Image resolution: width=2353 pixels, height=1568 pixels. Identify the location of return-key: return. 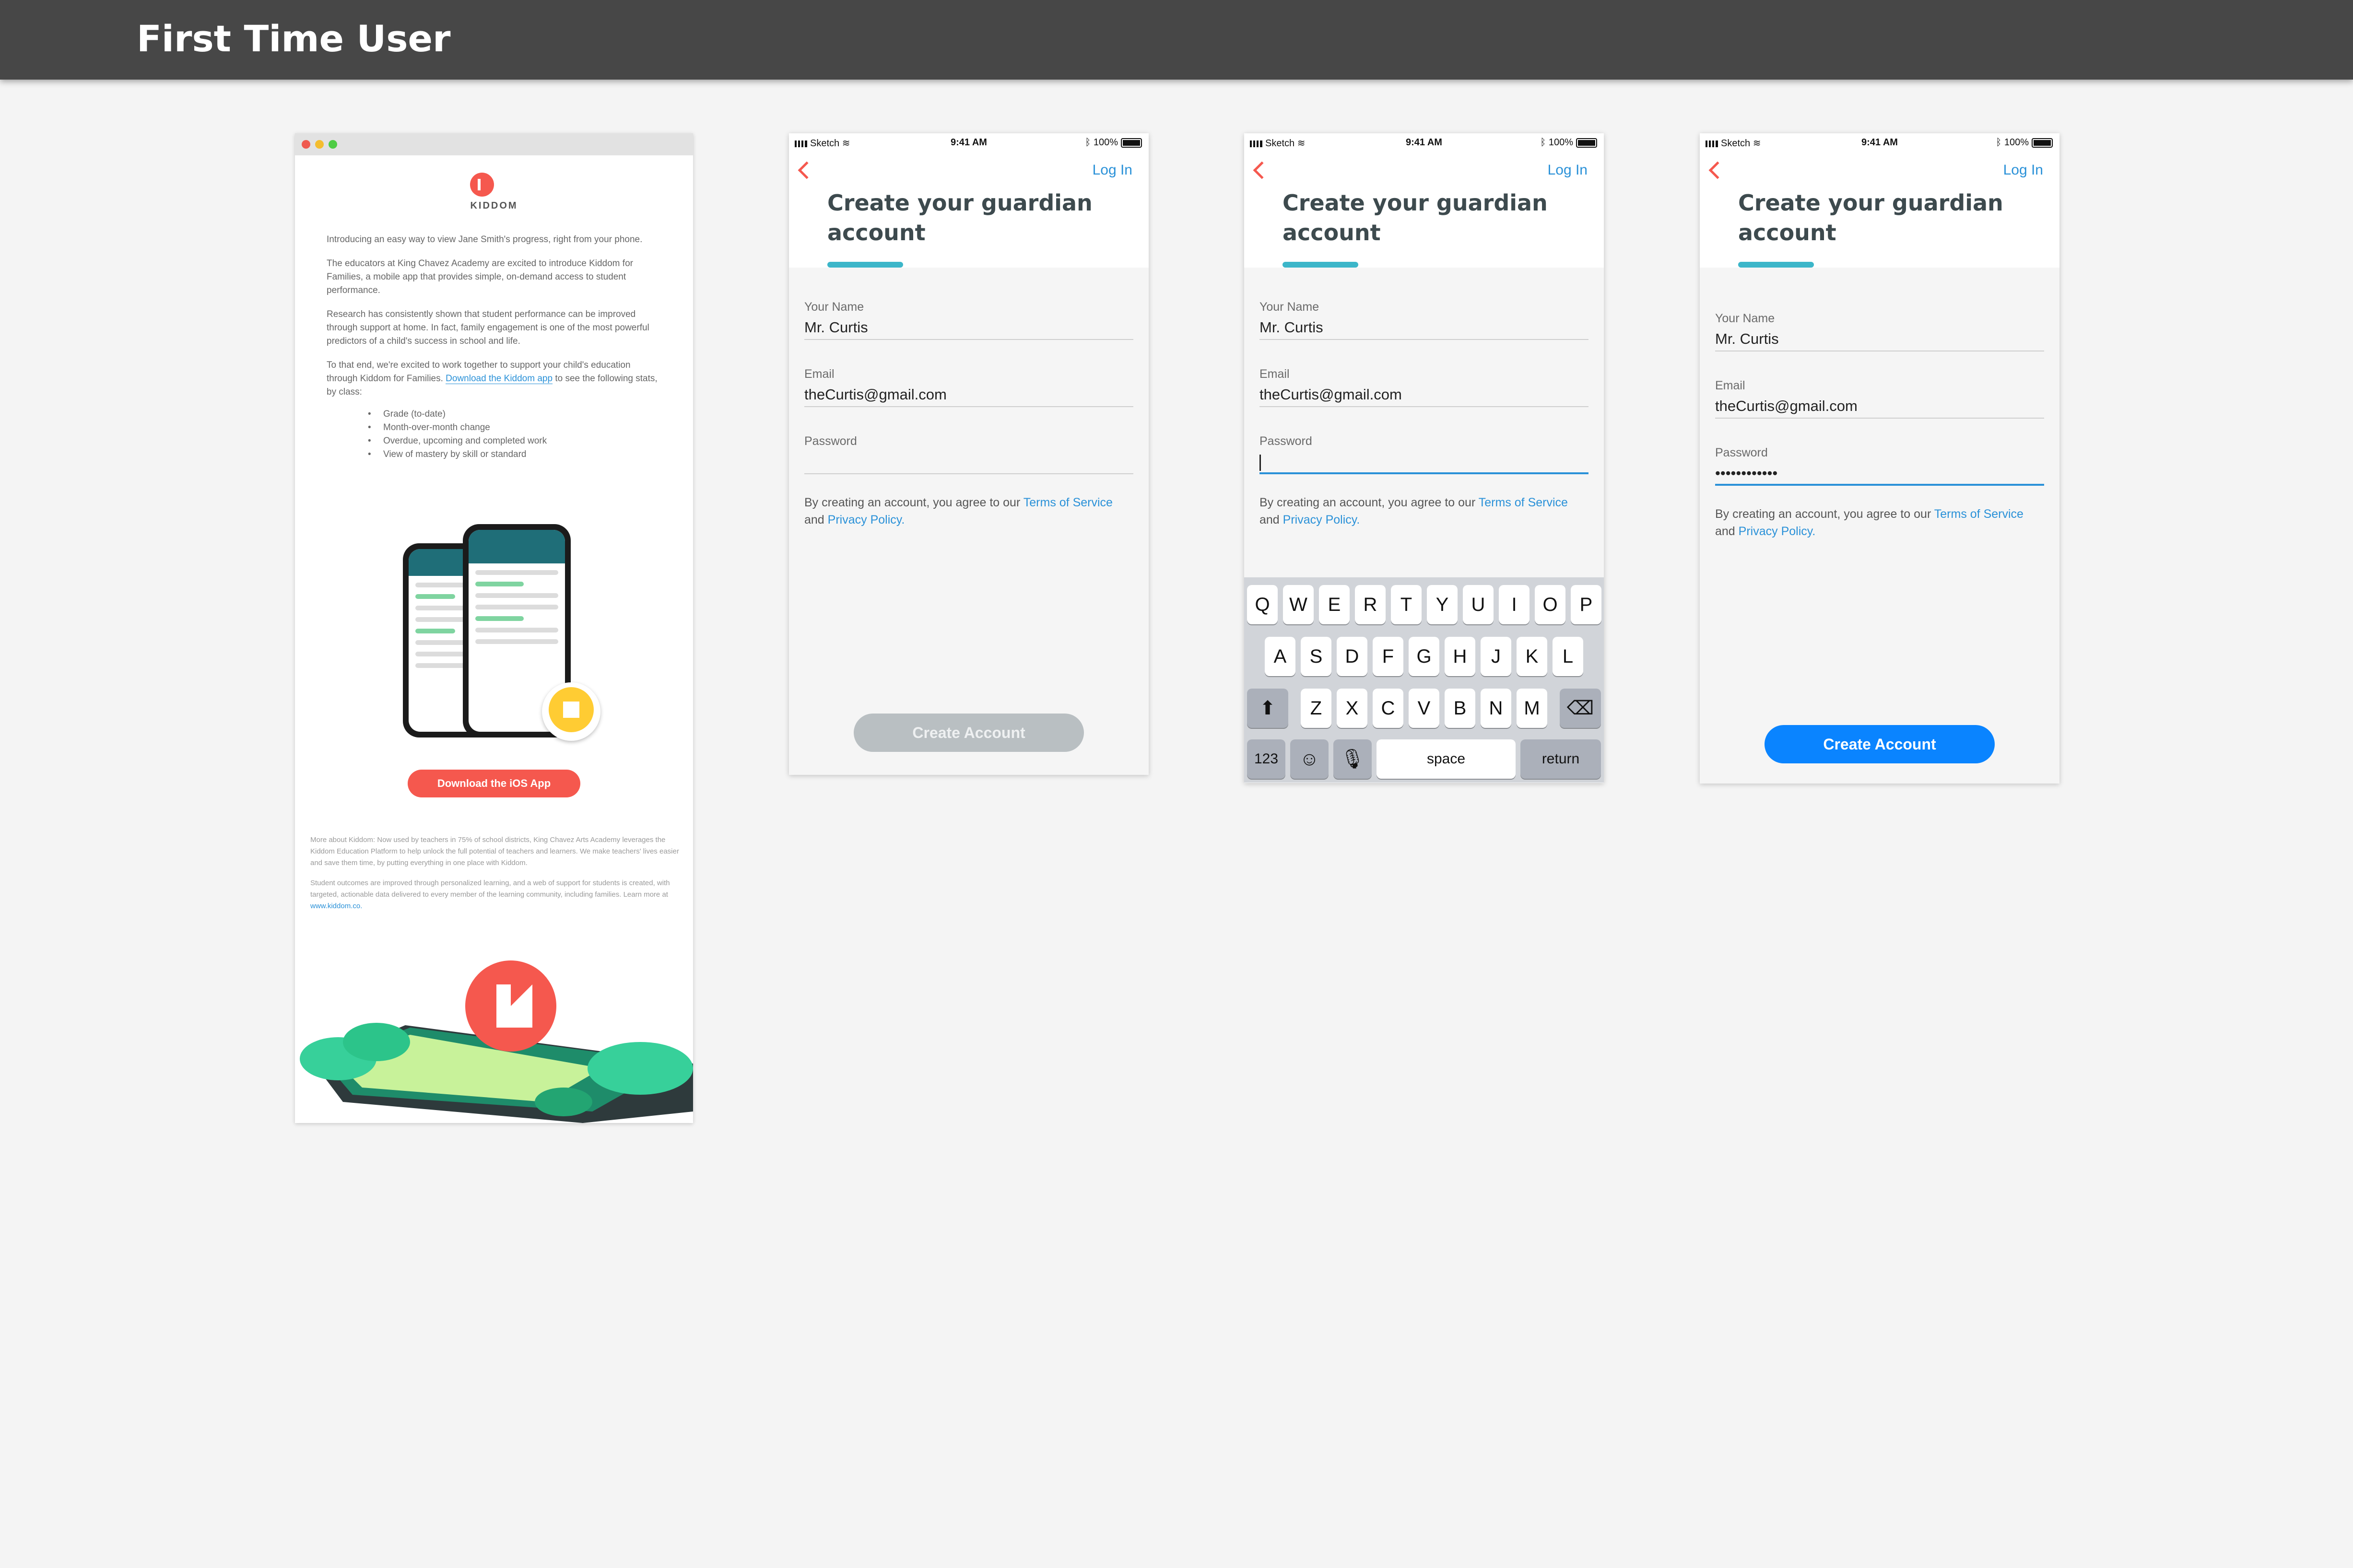
(1561, 759).